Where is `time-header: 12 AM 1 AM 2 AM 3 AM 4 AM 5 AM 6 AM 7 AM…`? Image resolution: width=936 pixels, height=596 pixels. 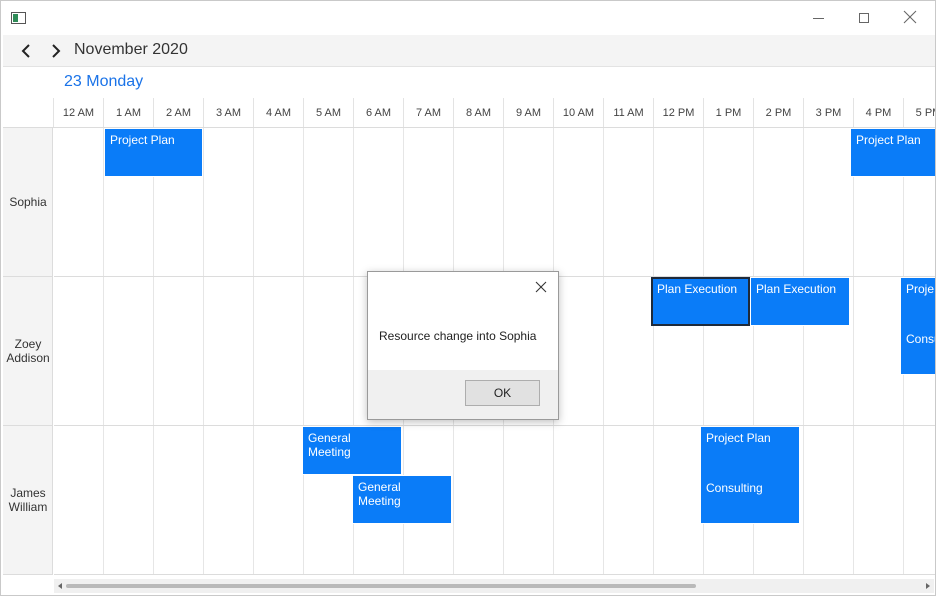
time-header: 12 AM 1 AM 2 AM 3 AM 4 AM 5 AM 6 AM 7 AM… is located at coordinates (494, 113).